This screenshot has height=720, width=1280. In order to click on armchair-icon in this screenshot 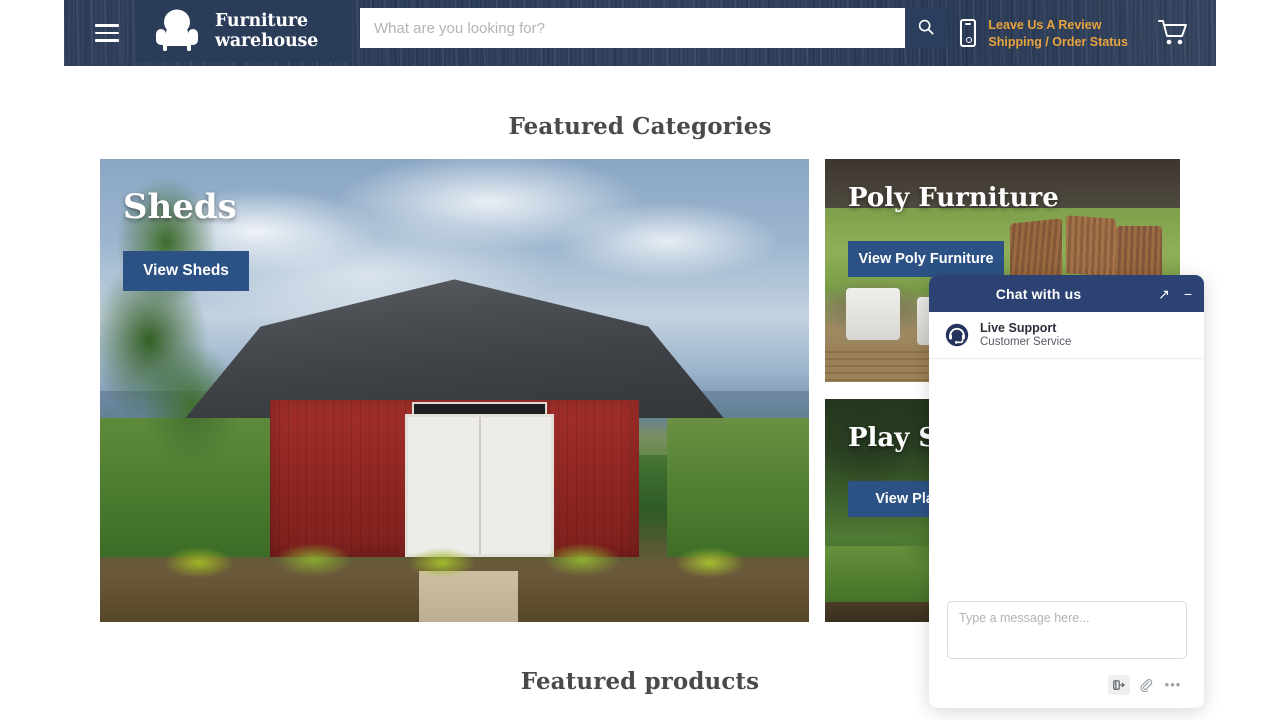, I will do `click(177, 31)`.